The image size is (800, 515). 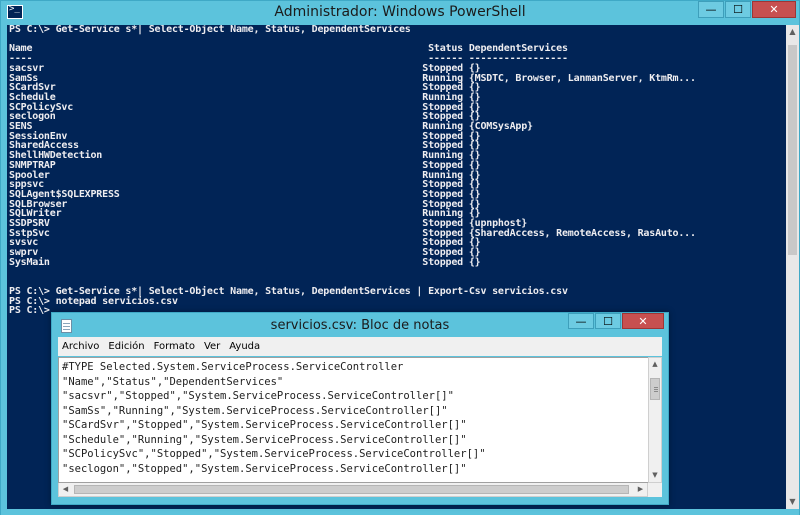 I want to click on notepad-close-button: ✕, so click(x=643, y=321).